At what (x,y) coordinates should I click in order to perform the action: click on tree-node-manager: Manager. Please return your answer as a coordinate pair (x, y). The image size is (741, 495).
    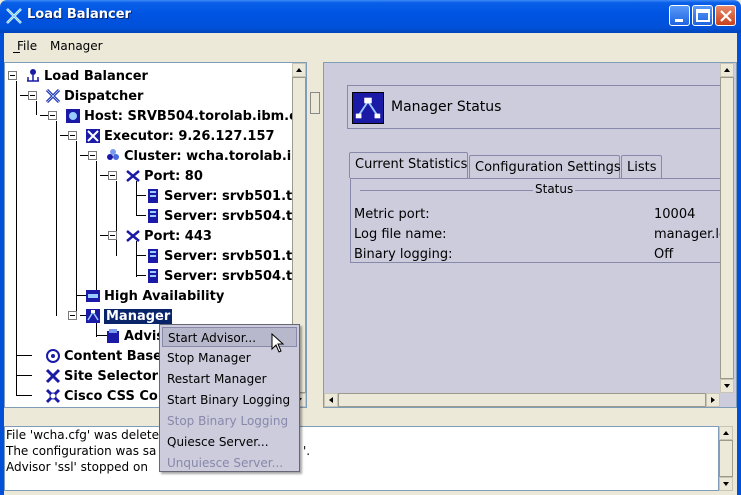
    Looking at the image, I should click on (129, 316).